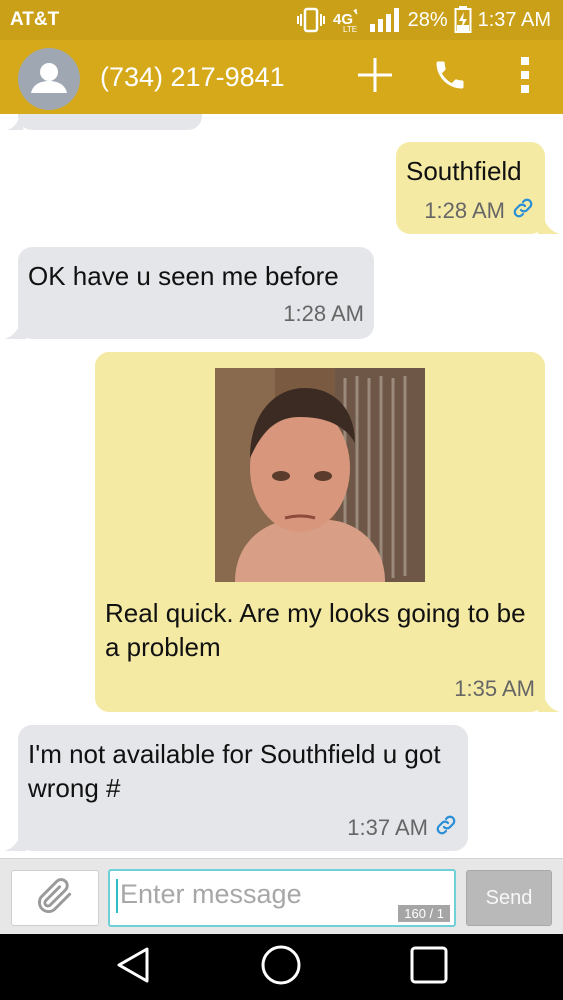 This screenshot has width=563, height=1000. I want to click on status-icons: 4G LTE 28% 1:37 AM, so click(423, 20).